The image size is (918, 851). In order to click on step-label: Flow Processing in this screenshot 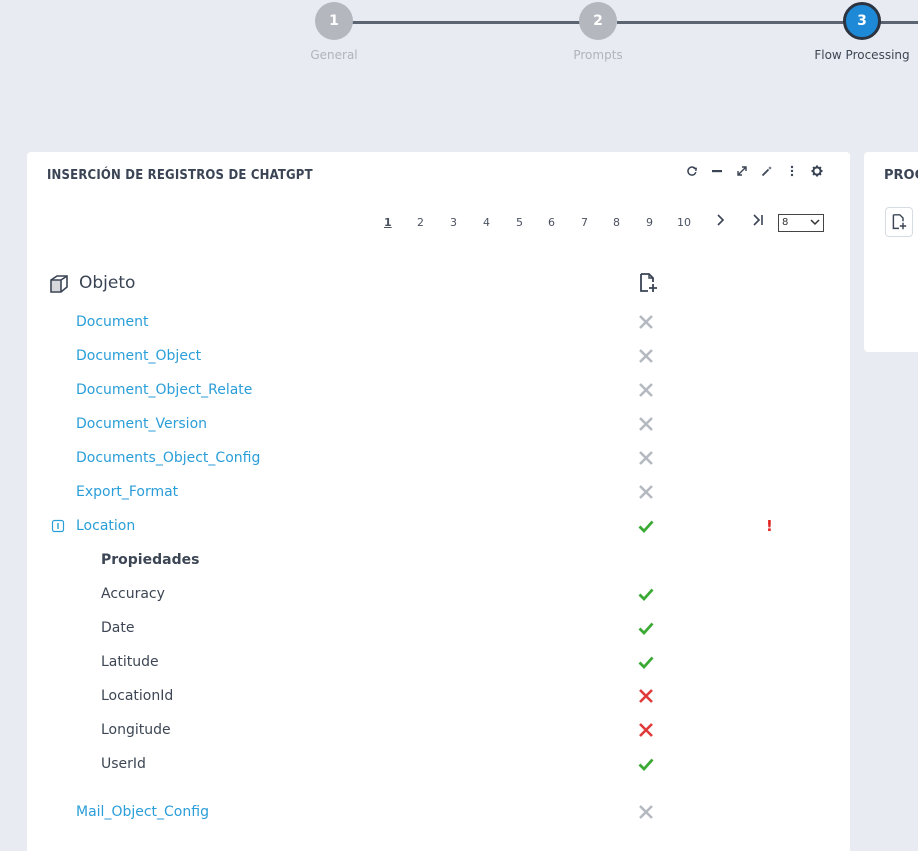, I will do `click(862, 55)`.